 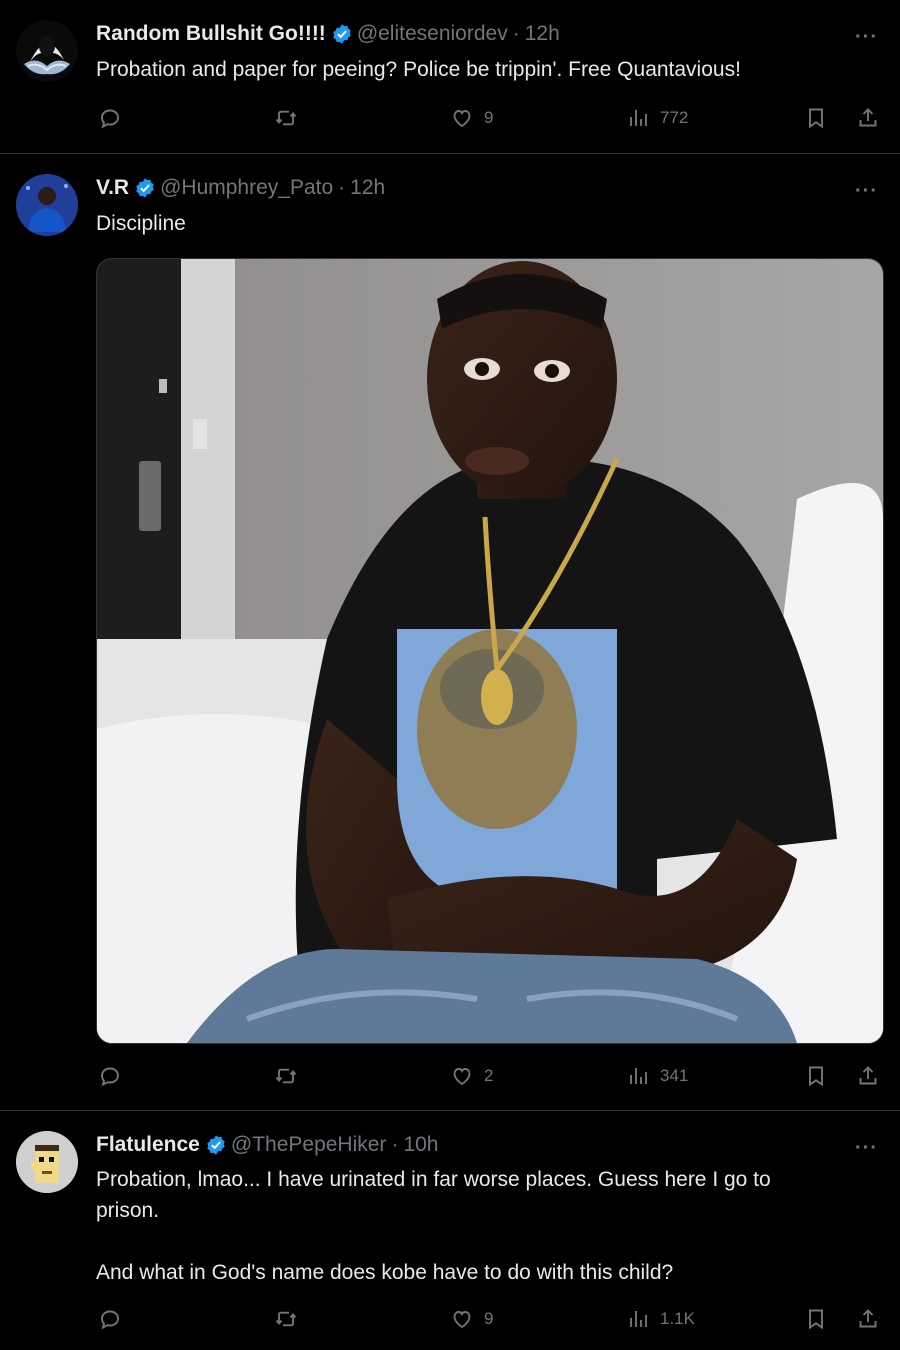 What do you see at coordinates (309, 1145) in the screenshot?
I see `user-handle: @ThePepeHiker` at bounding box center [309, 1145].